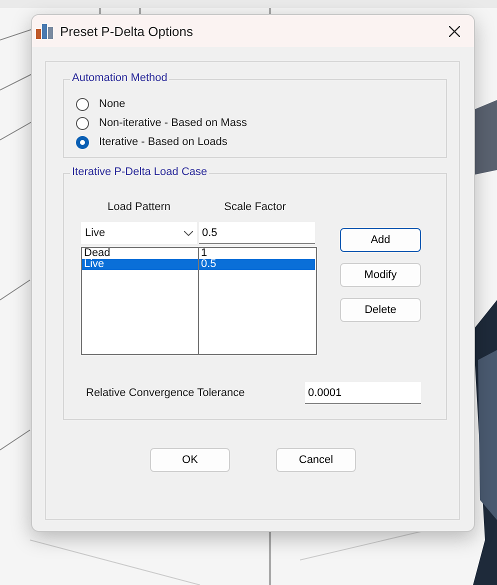  What do you see at coordinates (190, 460) in the screenshot?
I see `dialog-button: OK` at bounding box center [190, 460].